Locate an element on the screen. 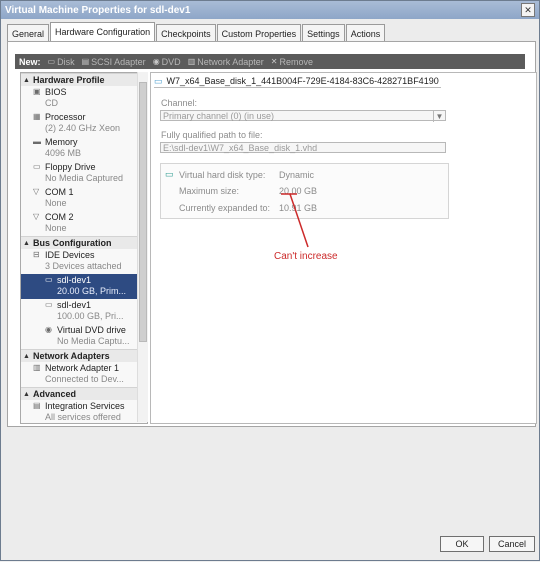 The image size is (540, 562). nav-item-memory: ▬ Memory 4096 MB is located at coordinates (84, 148).